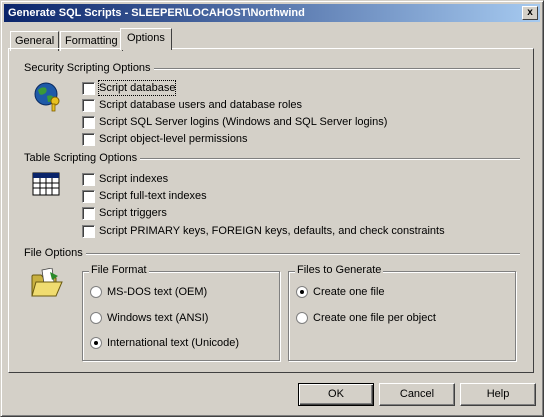  Describe the element at coordinates (339, 270) in the screenshot. I see `files-to-generate-title: Files to Generate` at that location.